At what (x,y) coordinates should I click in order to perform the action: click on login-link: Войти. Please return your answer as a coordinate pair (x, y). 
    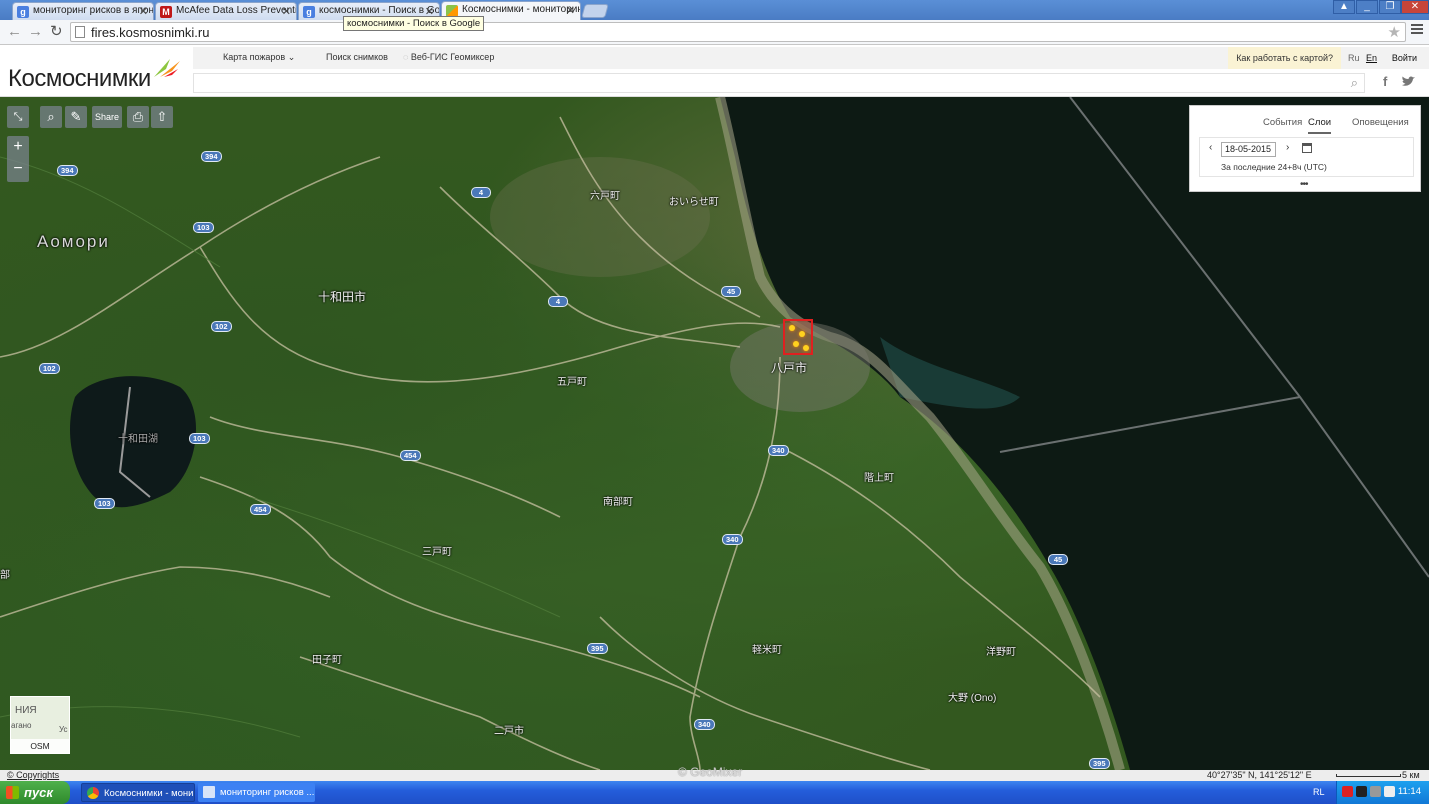
    Looking at the image, I should click on (1404, 58).